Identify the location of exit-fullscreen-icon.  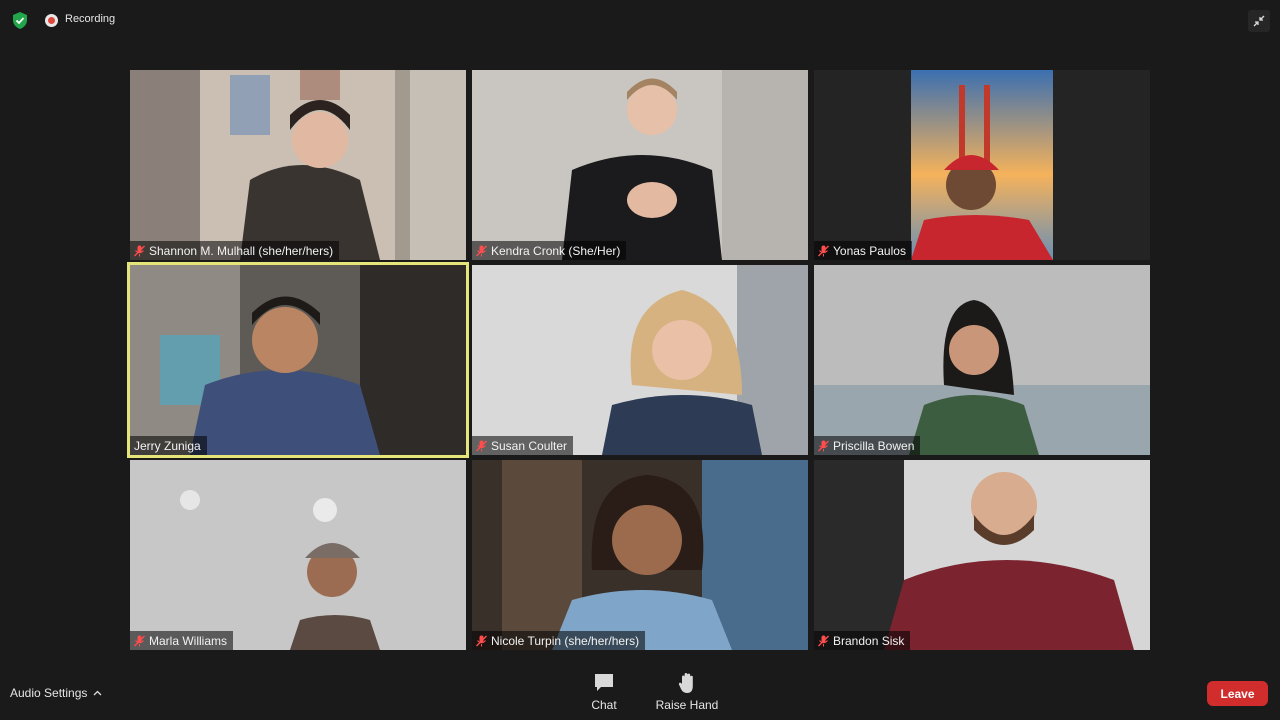
(1259, 21).